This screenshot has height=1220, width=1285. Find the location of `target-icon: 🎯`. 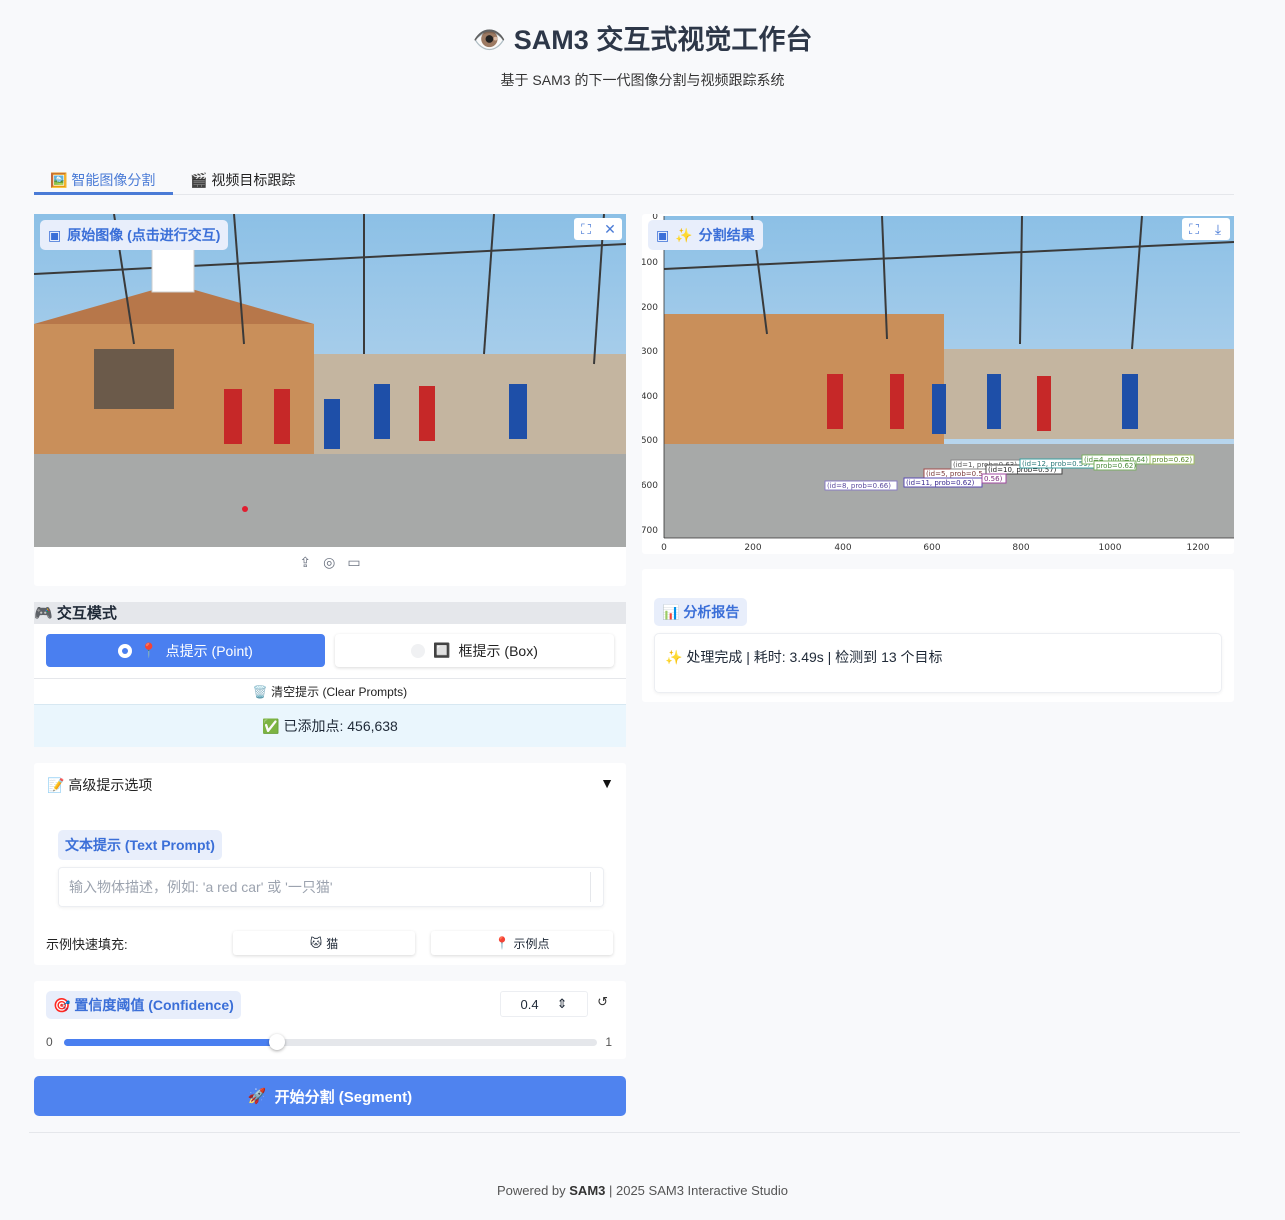

target-icon: 🎯 is located at coordinates (62, 1005).